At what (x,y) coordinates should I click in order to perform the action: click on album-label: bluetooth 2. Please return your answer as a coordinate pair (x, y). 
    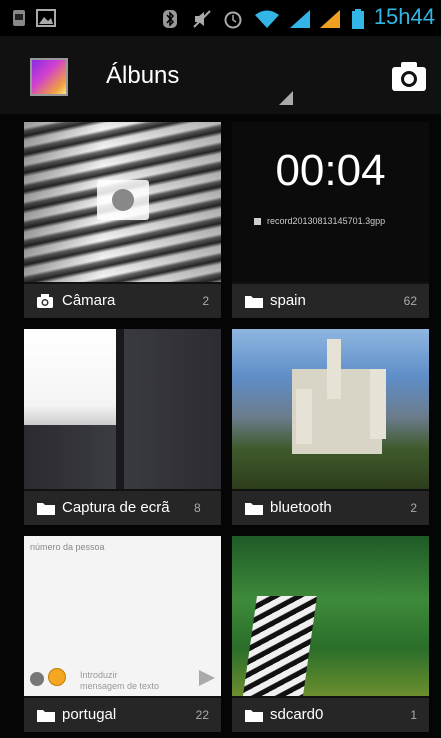
    Looking at the image, I should click on (330, 508).